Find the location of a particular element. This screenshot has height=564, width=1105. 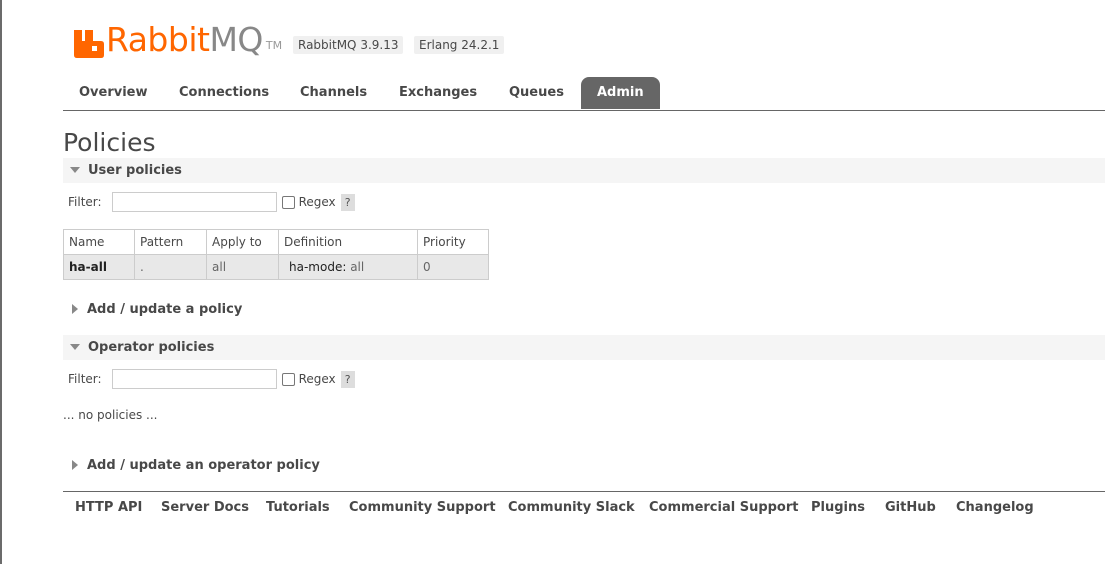

page-title: Policies is located at coordinates (109, 142).